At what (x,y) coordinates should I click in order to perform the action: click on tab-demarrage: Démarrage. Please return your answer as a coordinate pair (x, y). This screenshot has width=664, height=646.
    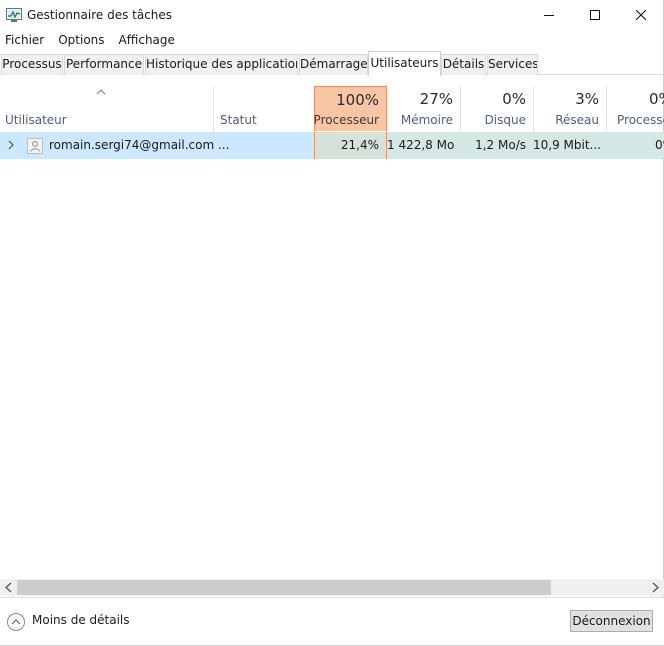
    Looking at the image, I should click on (333, 64).